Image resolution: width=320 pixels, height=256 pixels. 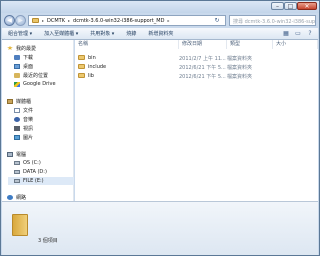 I want to click on maximize-button: □, so click(x=290, y=6).